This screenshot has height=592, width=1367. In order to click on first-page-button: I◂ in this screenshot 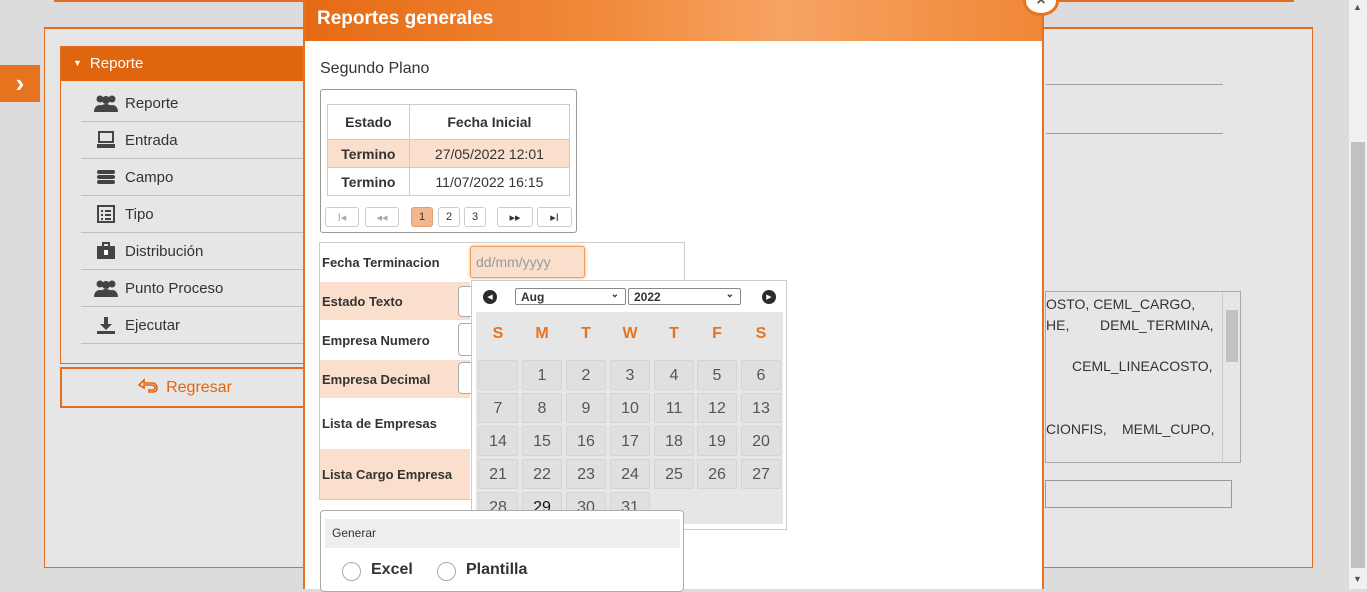, I will do `click(342, 217)`.